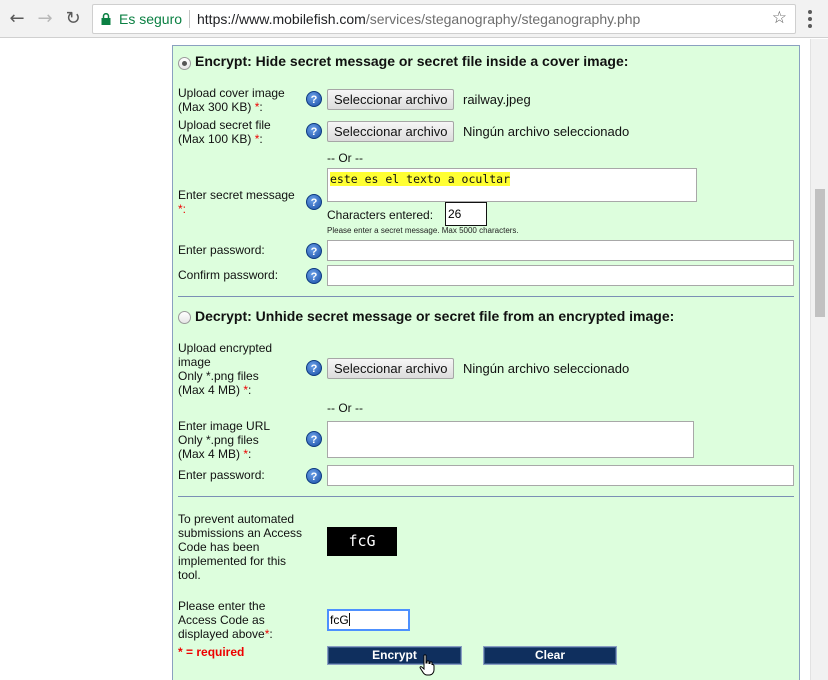 This screenshot has height=680, width=828. What do you see at coordinates (215, 107) in the screenshot?
I see `cover-image-limit: (Max 300 KB)` at bounding box center [215, 107].